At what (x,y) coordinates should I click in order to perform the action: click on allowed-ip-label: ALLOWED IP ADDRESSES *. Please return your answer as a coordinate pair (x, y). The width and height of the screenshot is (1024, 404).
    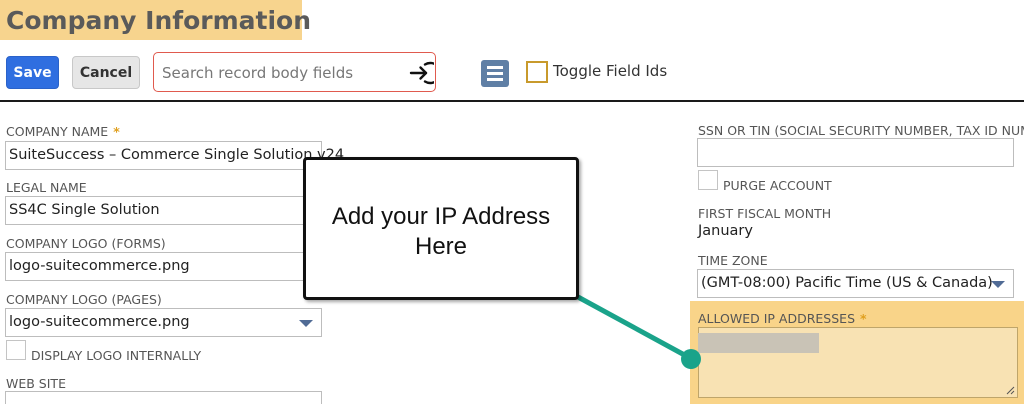
    Looking at the image, I should click on (782, 318).